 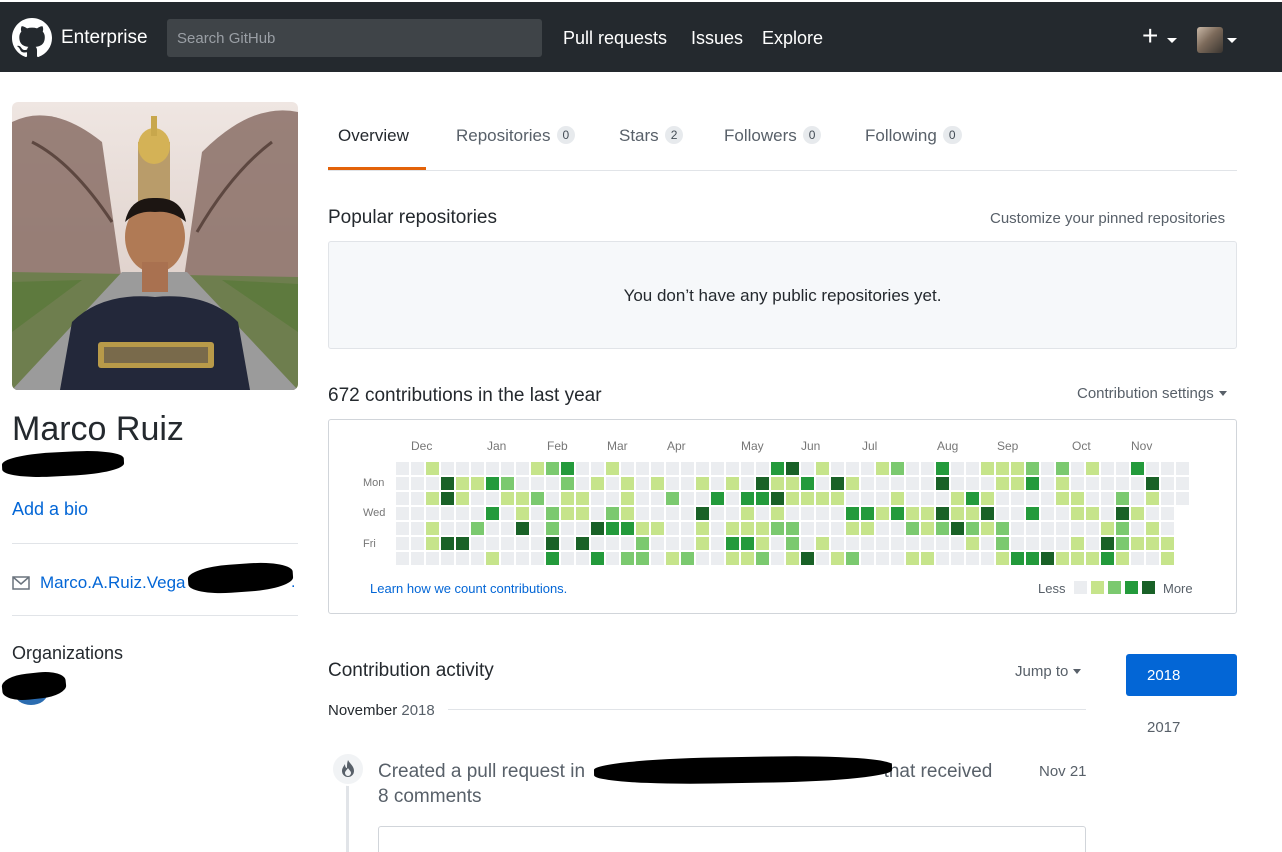 What do you see at coordinates (354, 38) in the screenshot?
I see `search-input` at bounding box center [354, 38].